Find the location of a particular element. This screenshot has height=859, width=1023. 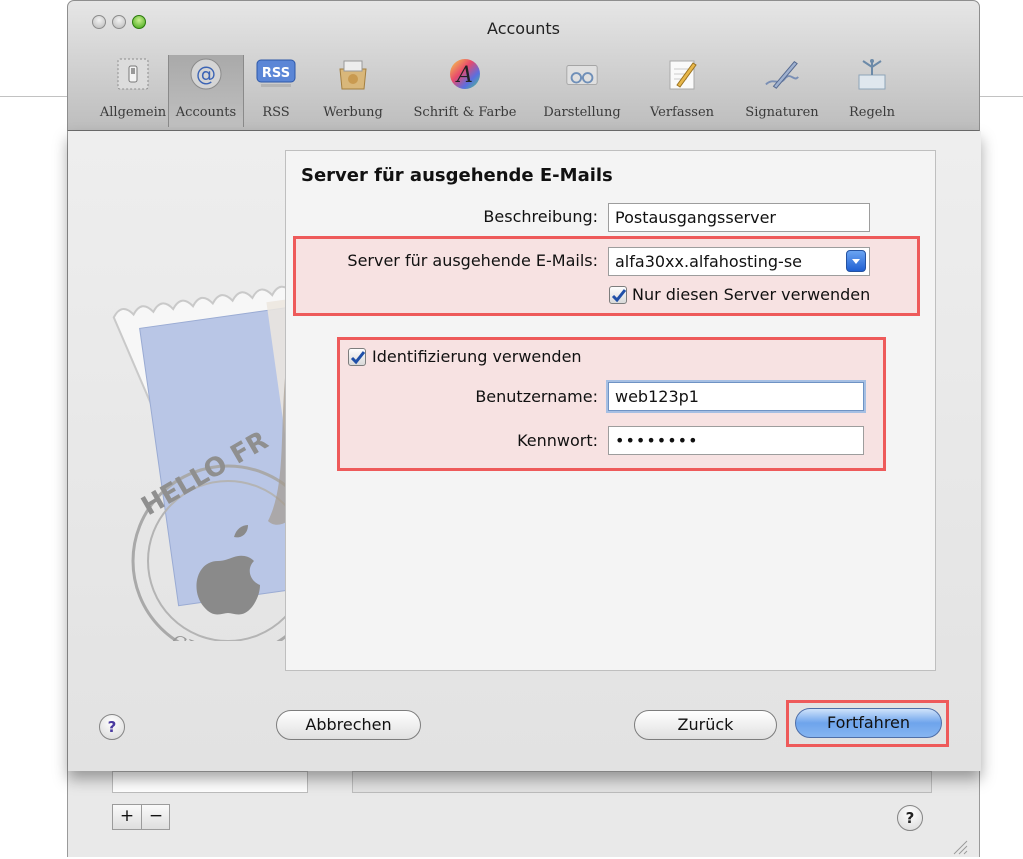

font-color-icon: A is located at coordinates (465, 74).